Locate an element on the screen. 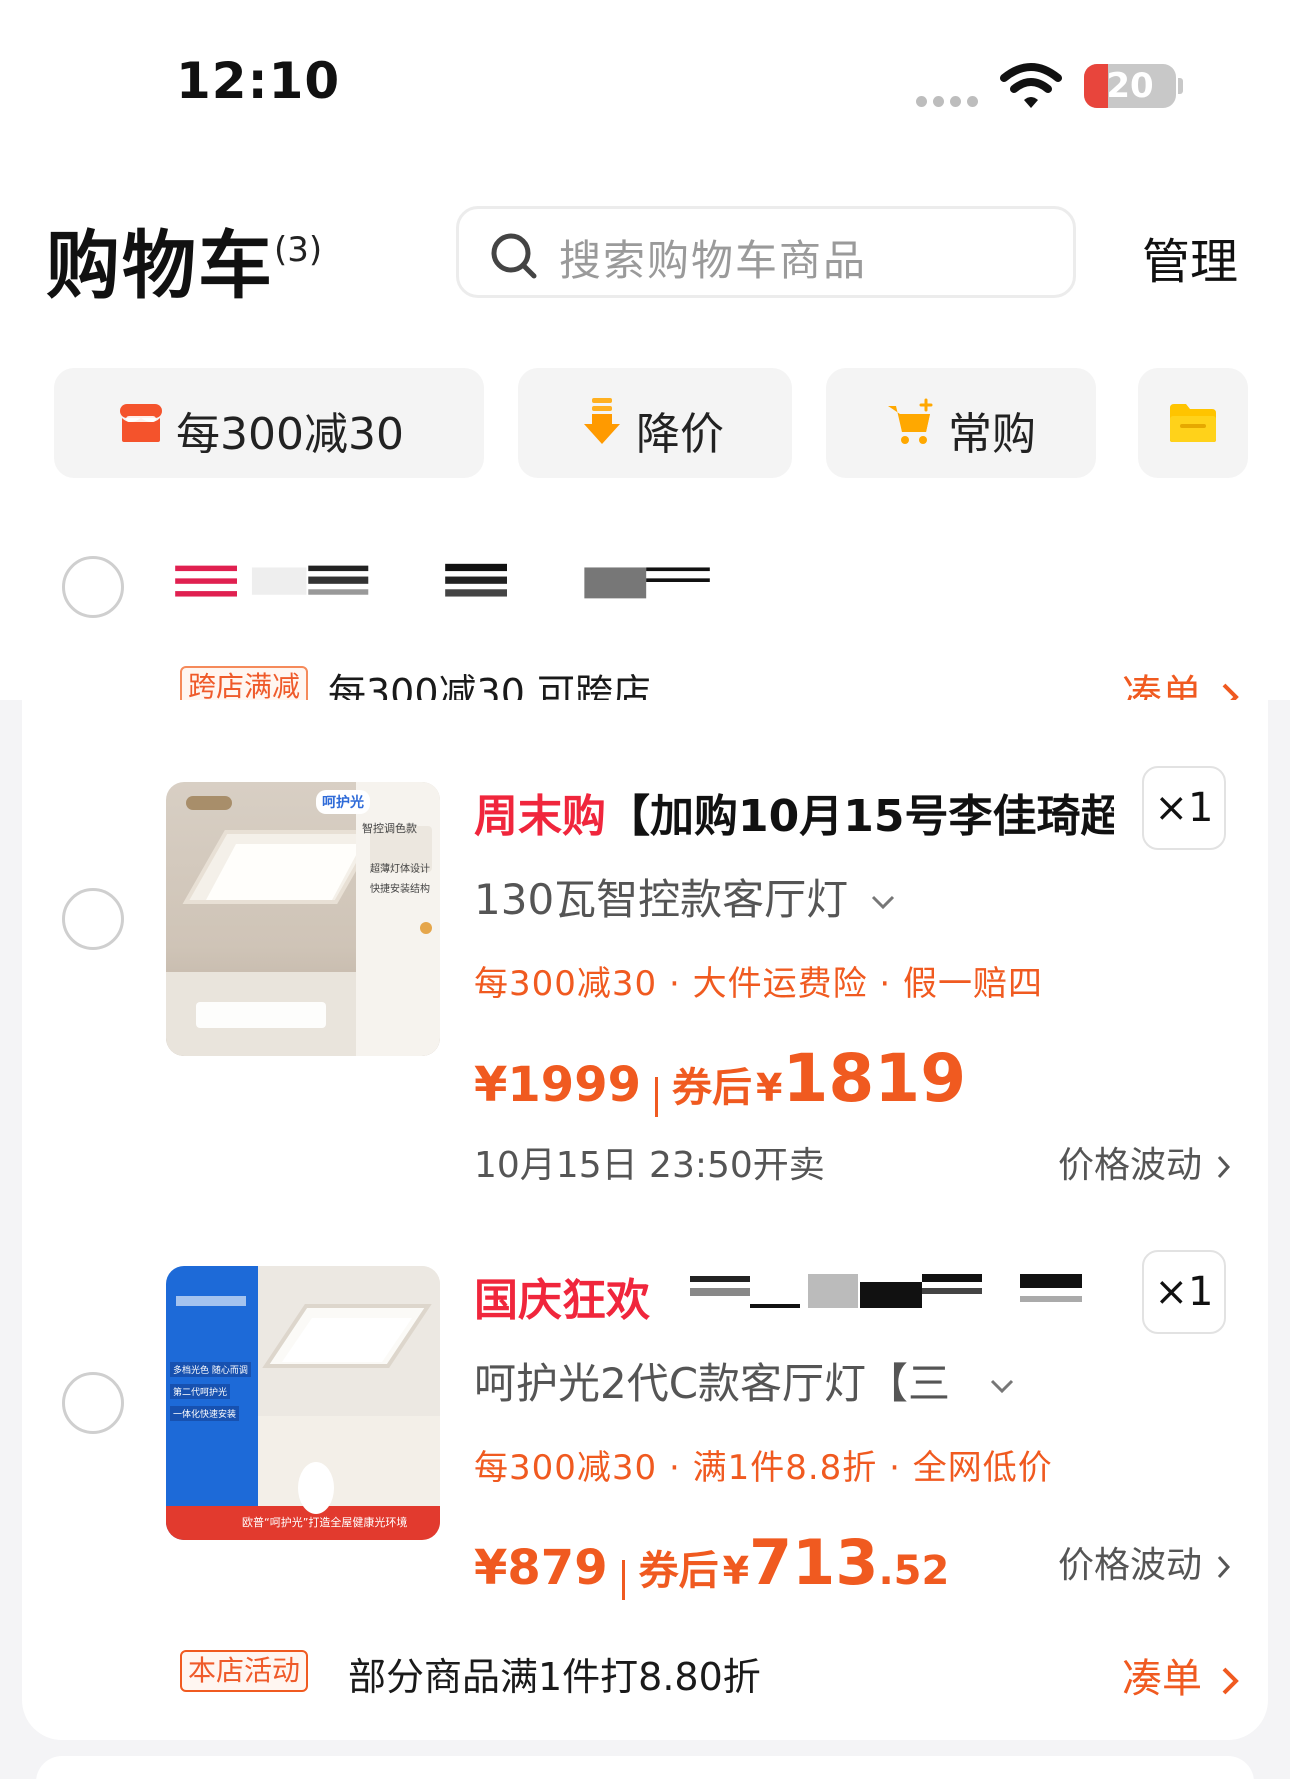  chip-frequent: 常购 is located at coordinates (961, 423).